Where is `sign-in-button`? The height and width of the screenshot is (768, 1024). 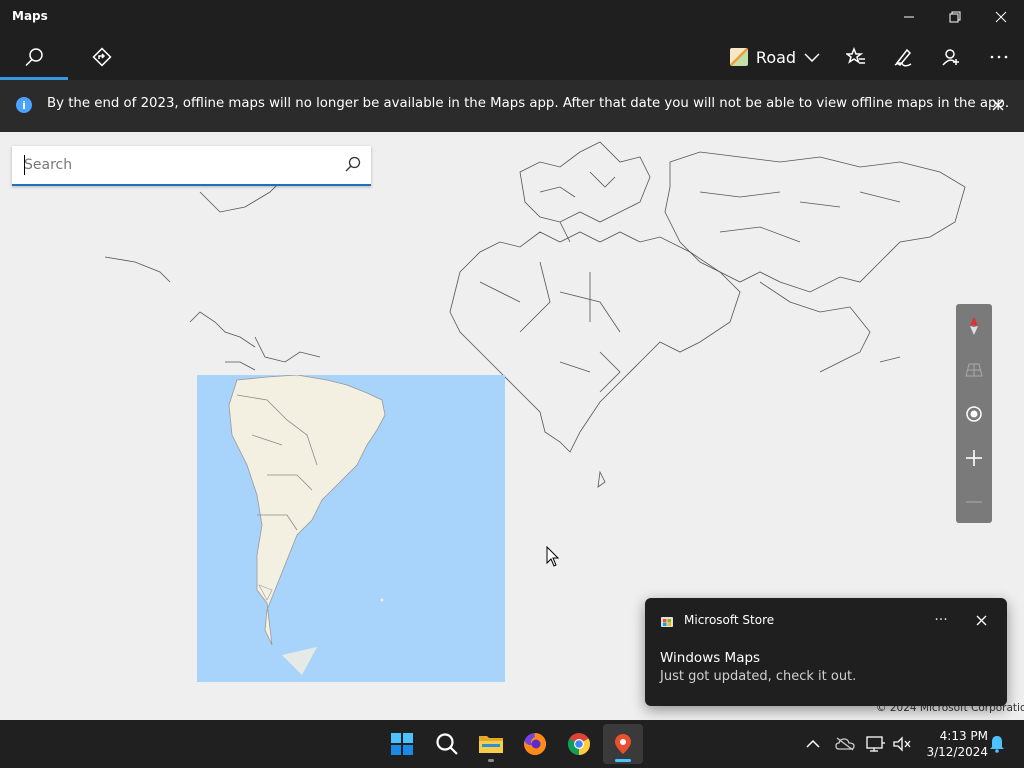 sign-in-button is located at coordinates (951, 57).